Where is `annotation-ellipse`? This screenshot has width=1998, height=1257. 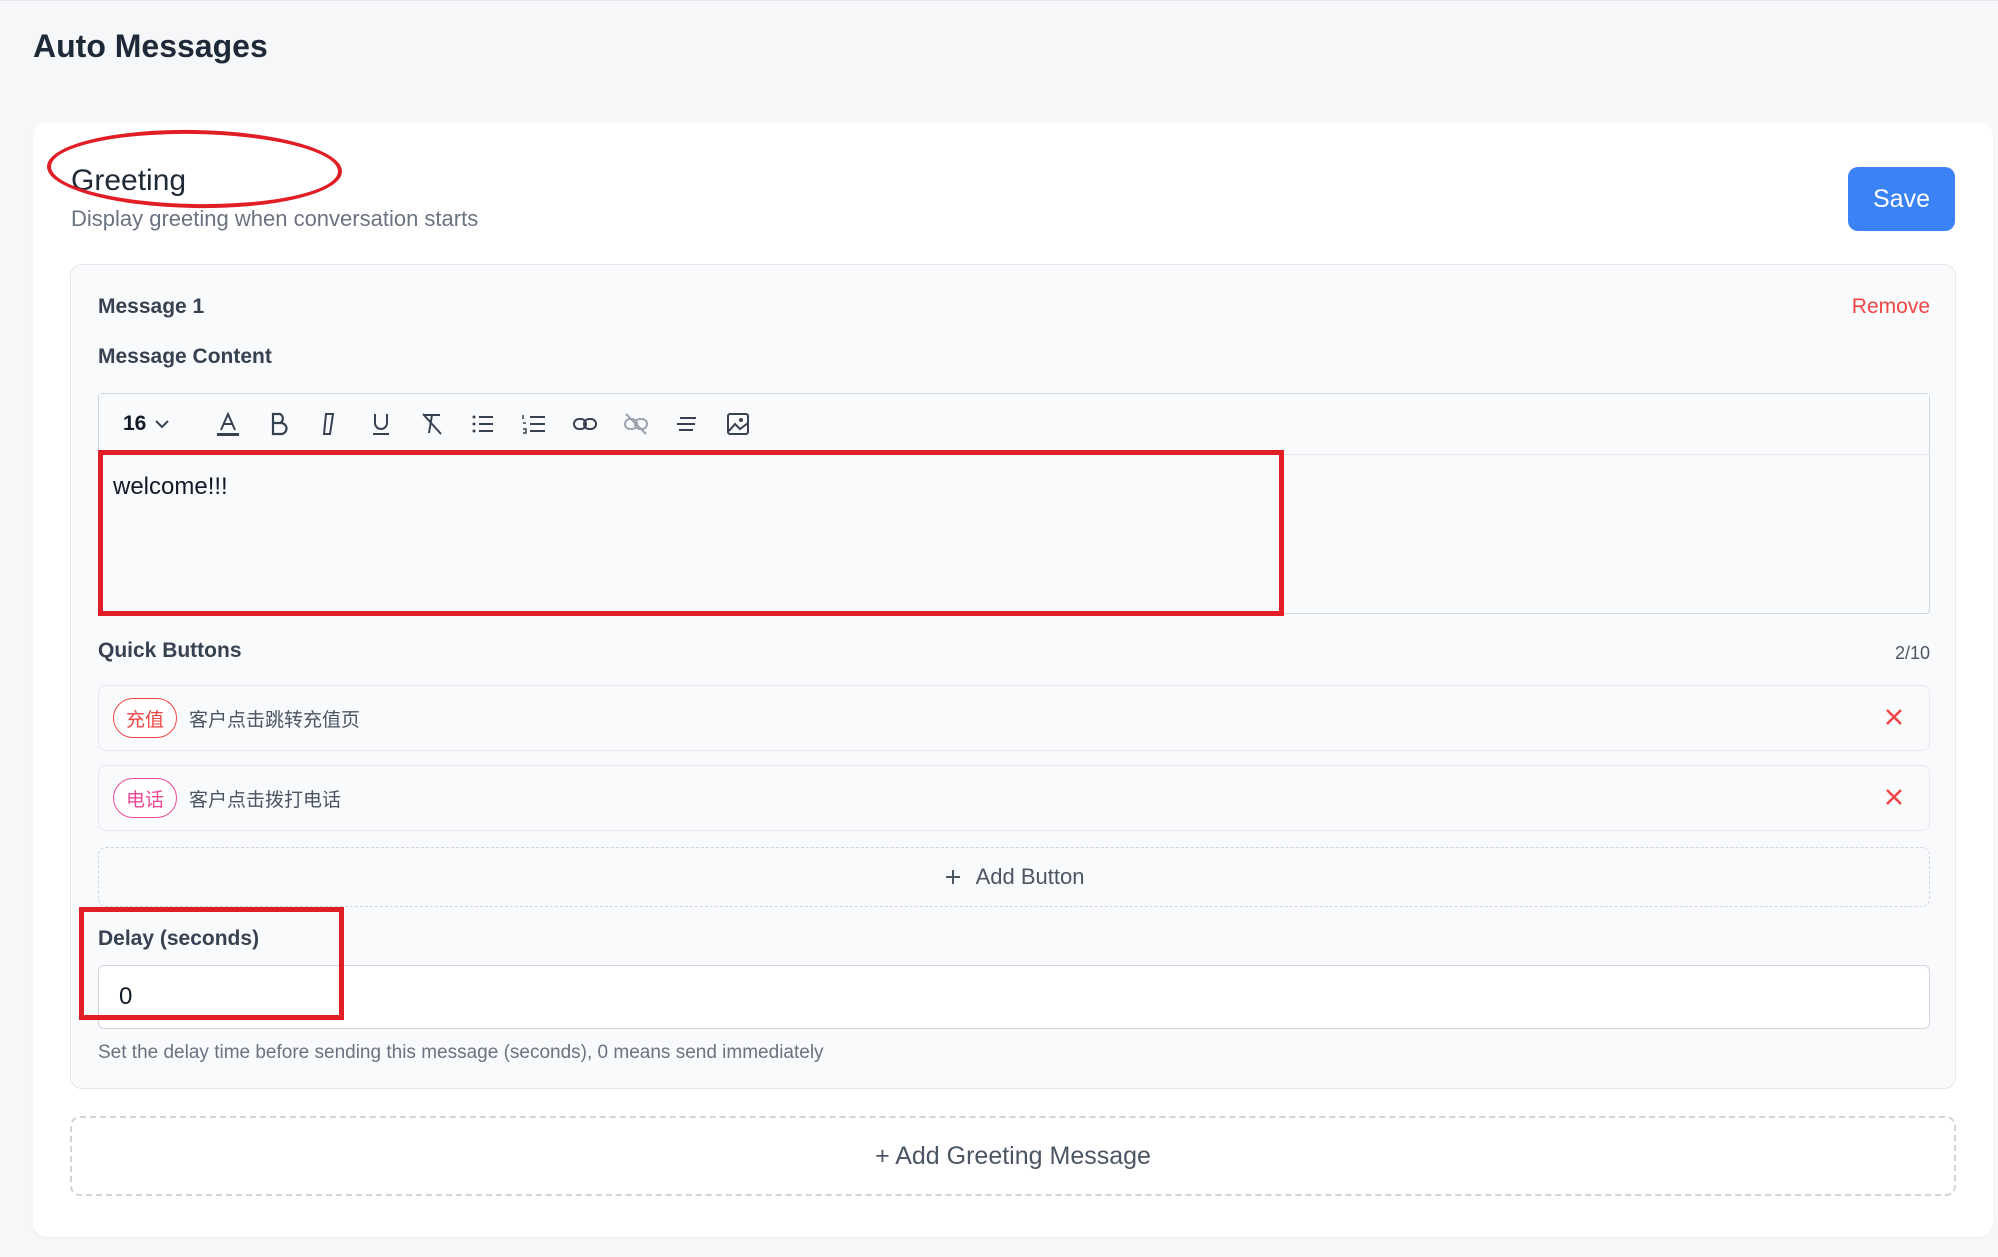 annotation-ellipse is located at coordinates (194, 169).